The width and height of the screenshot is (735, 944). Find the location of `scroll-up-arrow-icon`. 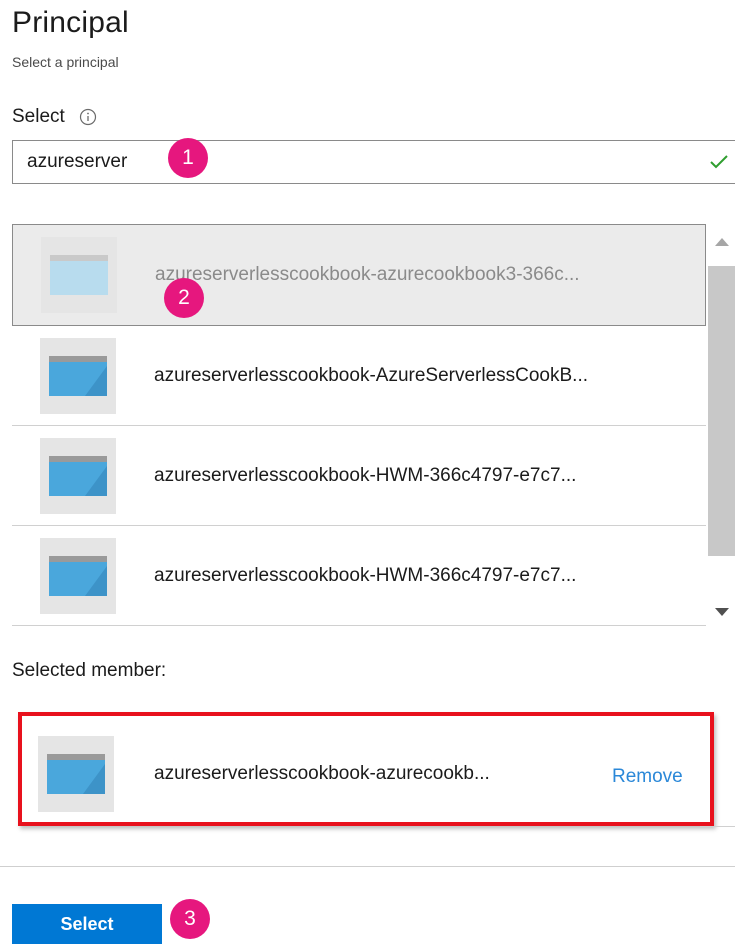

scroll-up-arrow-icon is located at coordinates (722, 242).